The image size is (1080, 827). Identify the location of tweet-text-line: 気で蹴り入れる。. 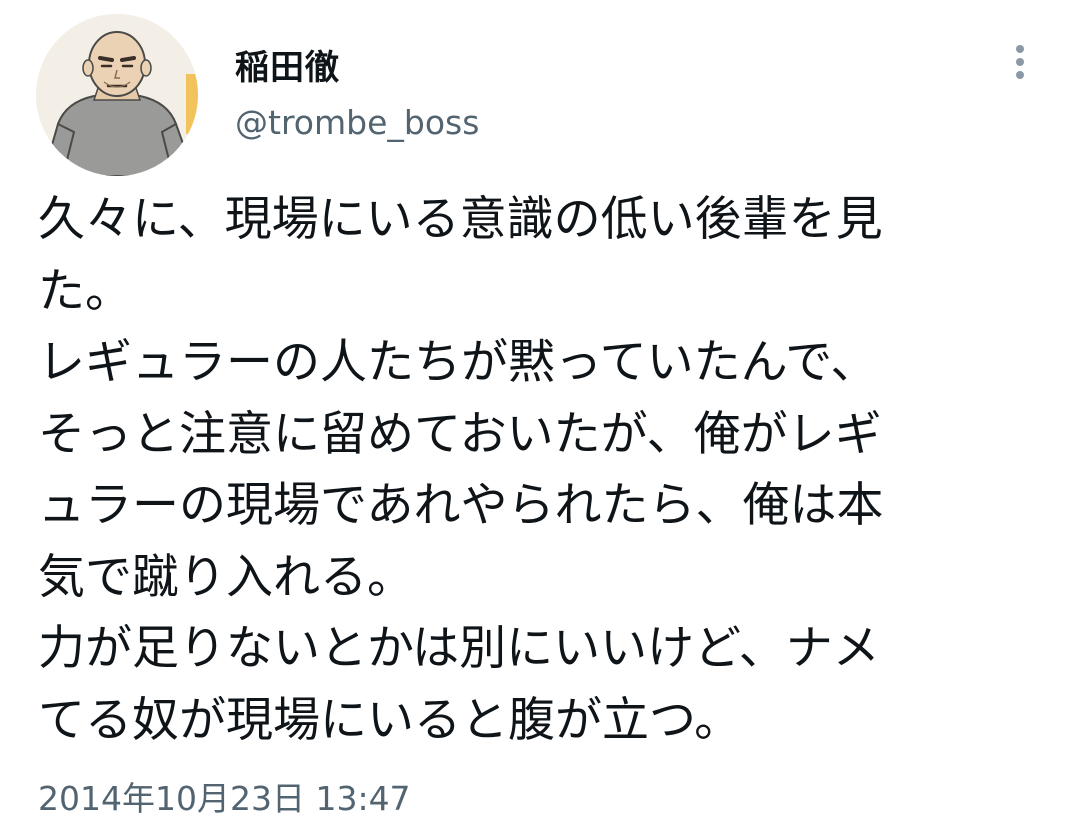
(226, 577).